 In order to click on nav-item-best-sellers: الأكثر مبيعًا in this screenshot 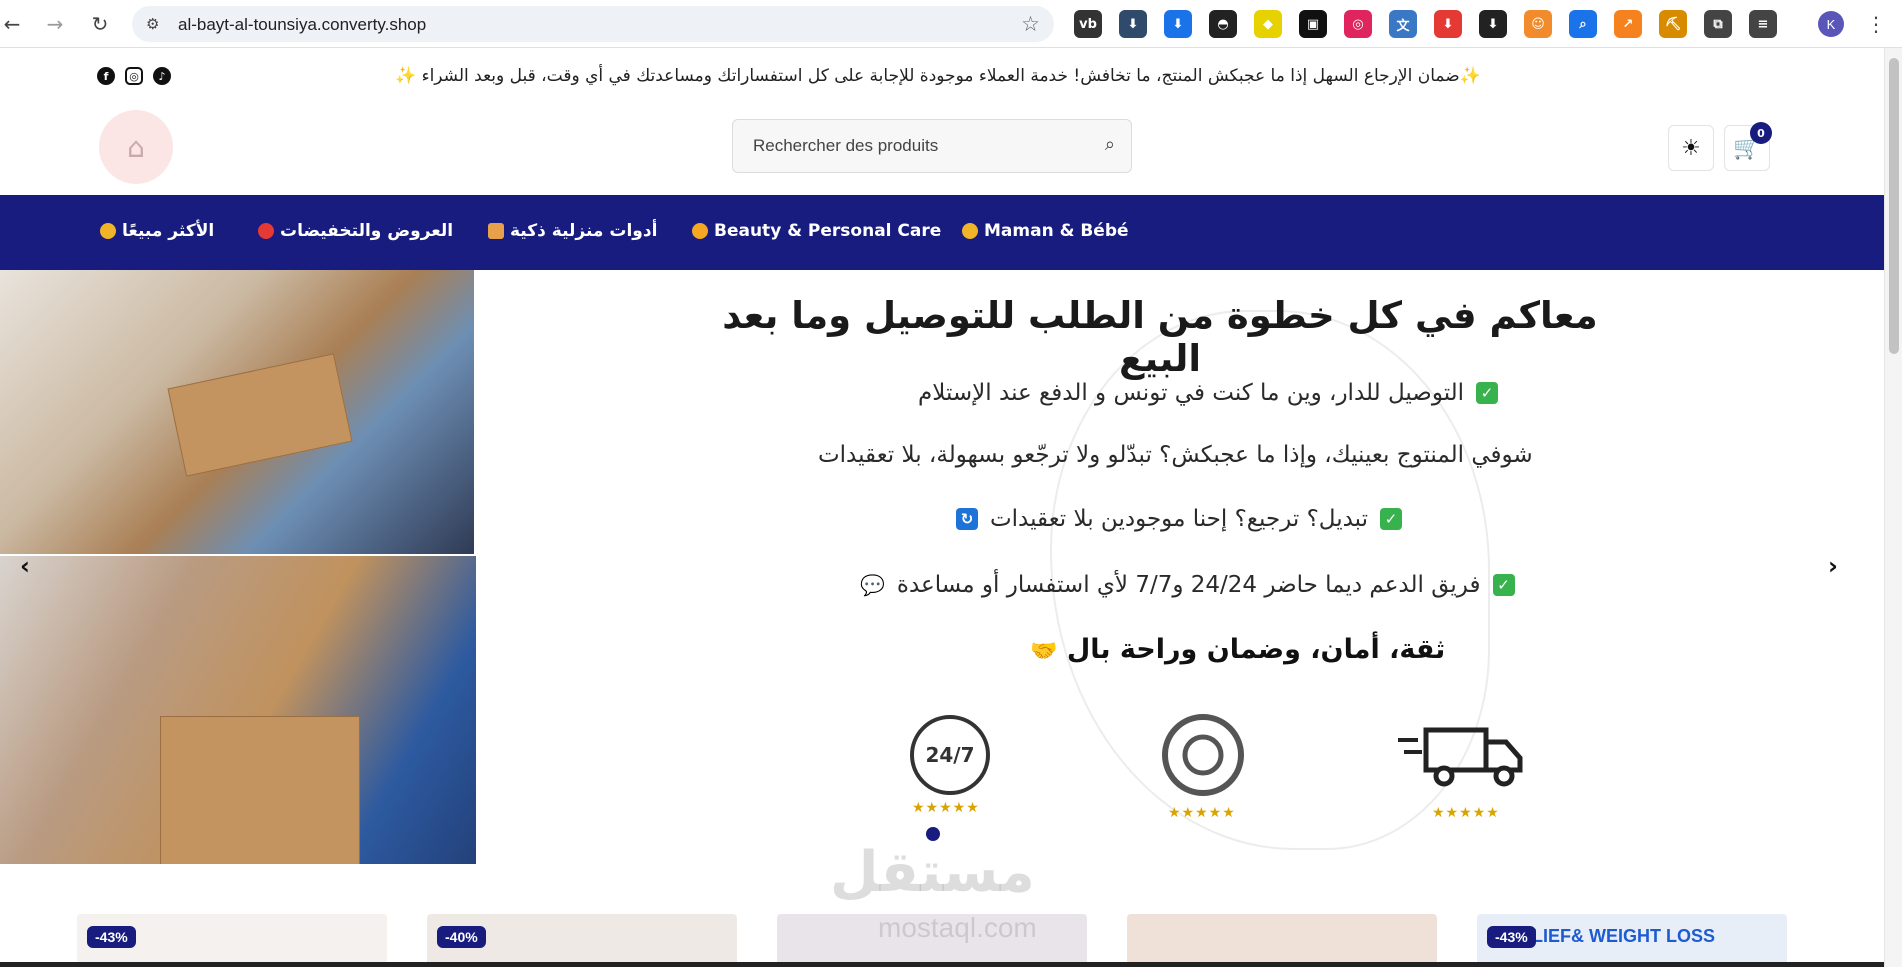, I will do `click(157, 231)`.